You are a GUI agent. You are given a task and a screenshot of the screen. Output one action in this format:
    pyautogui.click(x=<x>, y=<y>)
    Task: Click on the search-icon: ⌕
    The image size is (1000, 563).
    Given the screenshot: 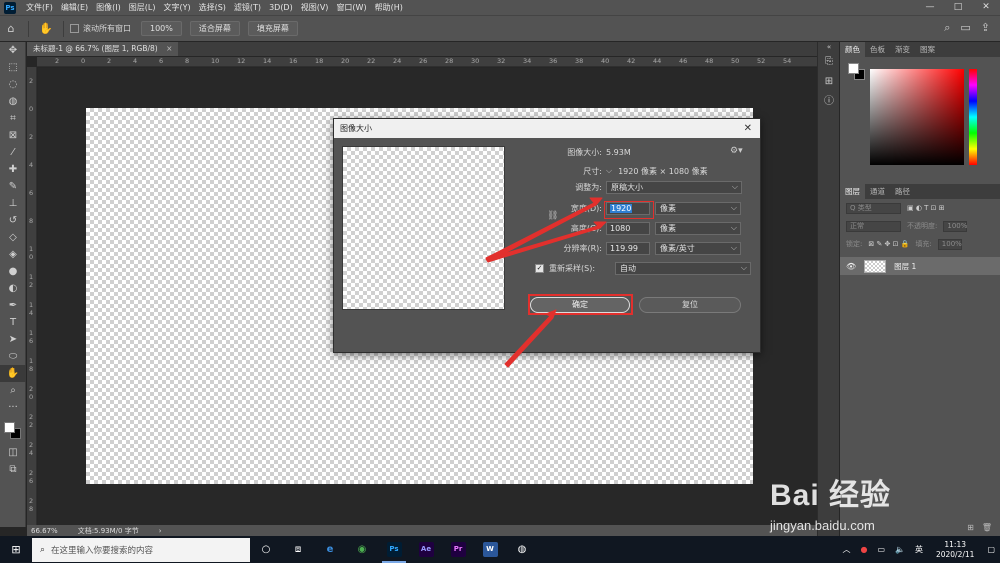 What is the action you would take?
    pyautogui.click(x=947, y=28)
    